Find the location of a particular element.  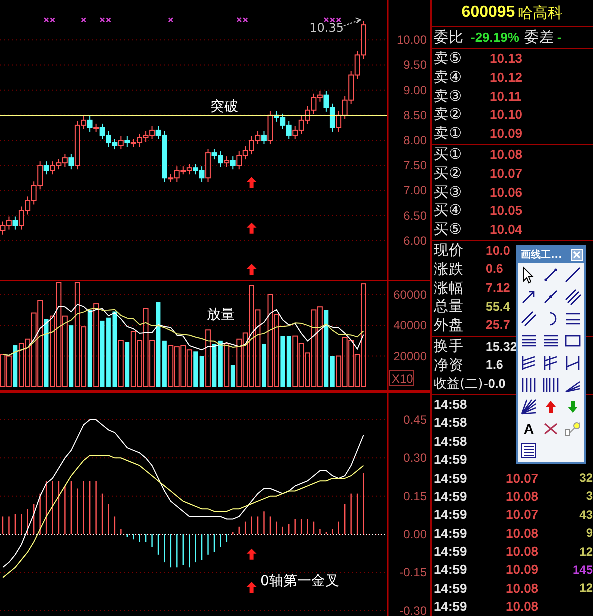

field-value: 1.6 is located at coordinates (495, 365).